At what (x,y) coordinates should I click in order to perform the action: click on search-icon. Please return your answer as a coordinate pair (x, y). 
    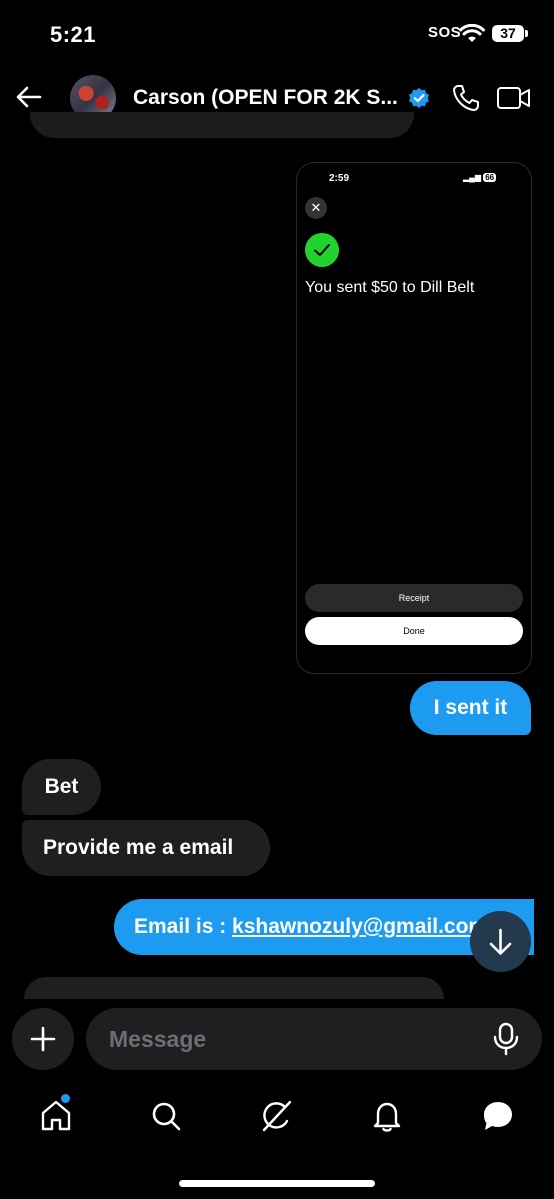
    Looking at the image, I should click on (166, 1116).